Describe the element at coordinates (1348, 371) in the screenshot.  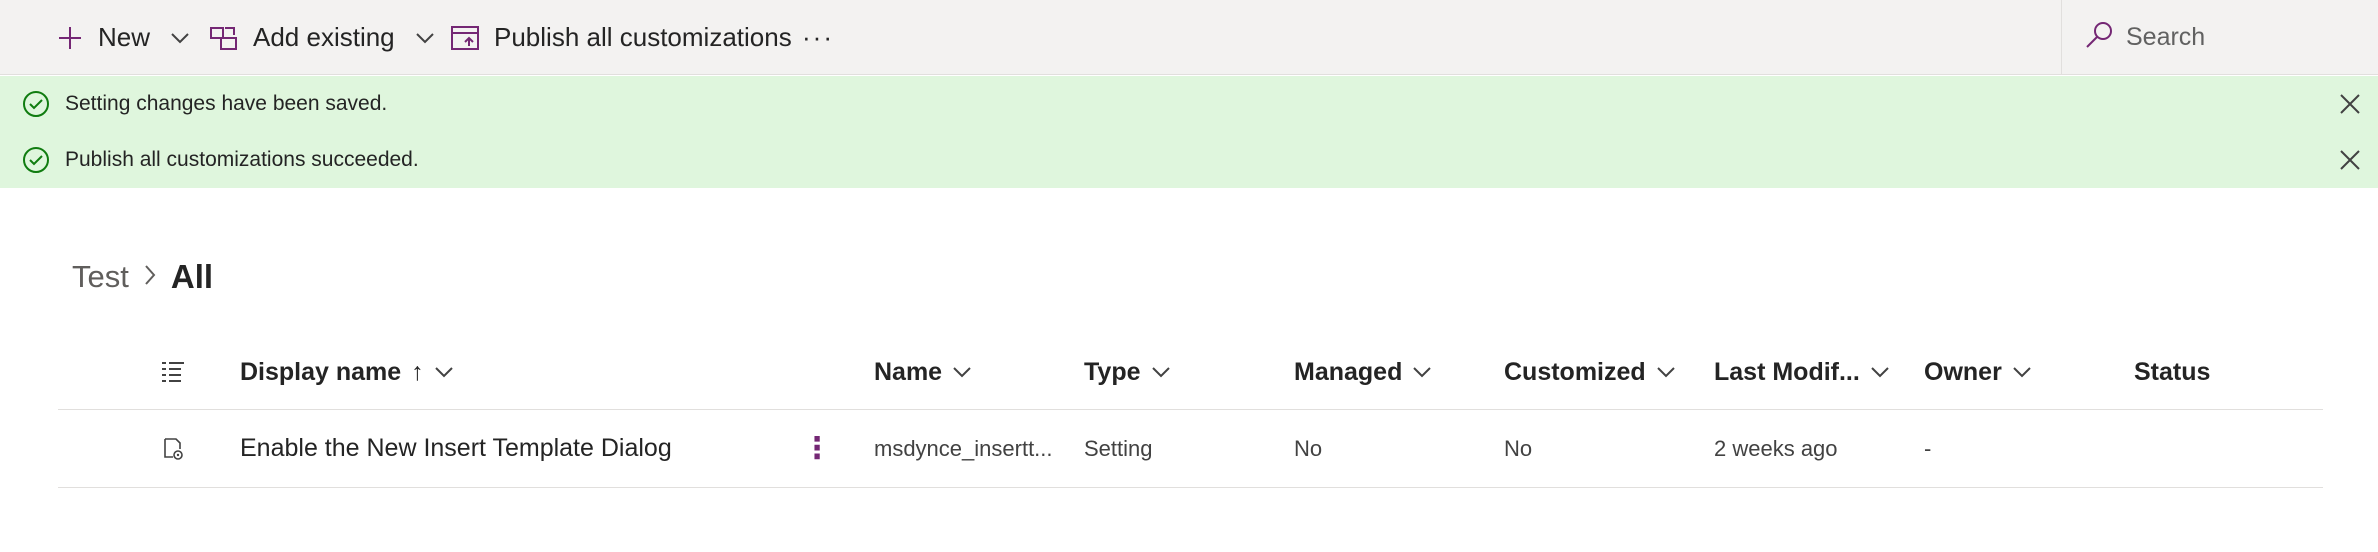
I see `header-managed-label: Managed` at that location.